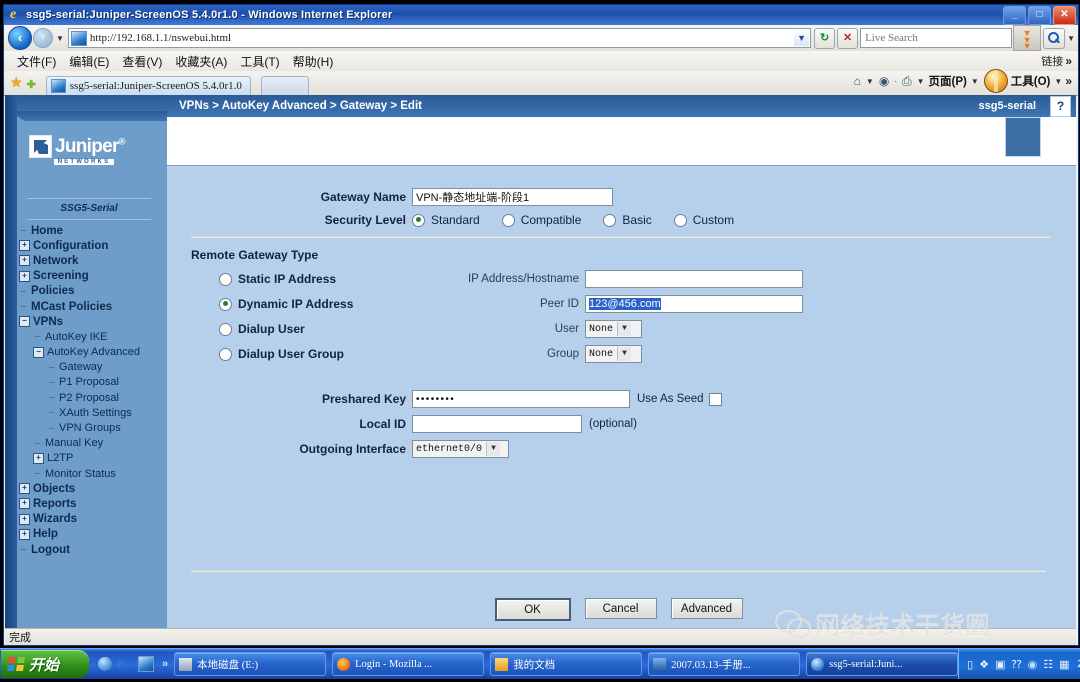 The width and height of the screenshot is (1080, 682). Describe the element at coordinates (975, 81) in the screenshot. I see `page-dropdown-icon: ▼` at that location.